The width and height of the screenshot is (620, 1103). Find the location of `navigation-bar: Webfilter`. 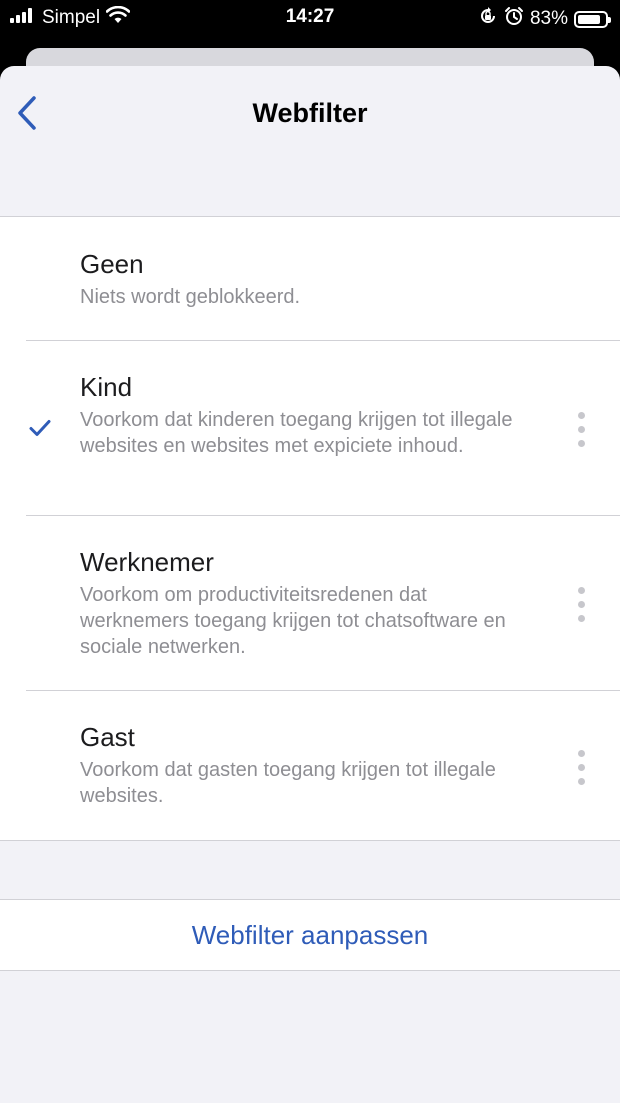

navigation-bar: Webfilter is located at coordinates (310, 112).